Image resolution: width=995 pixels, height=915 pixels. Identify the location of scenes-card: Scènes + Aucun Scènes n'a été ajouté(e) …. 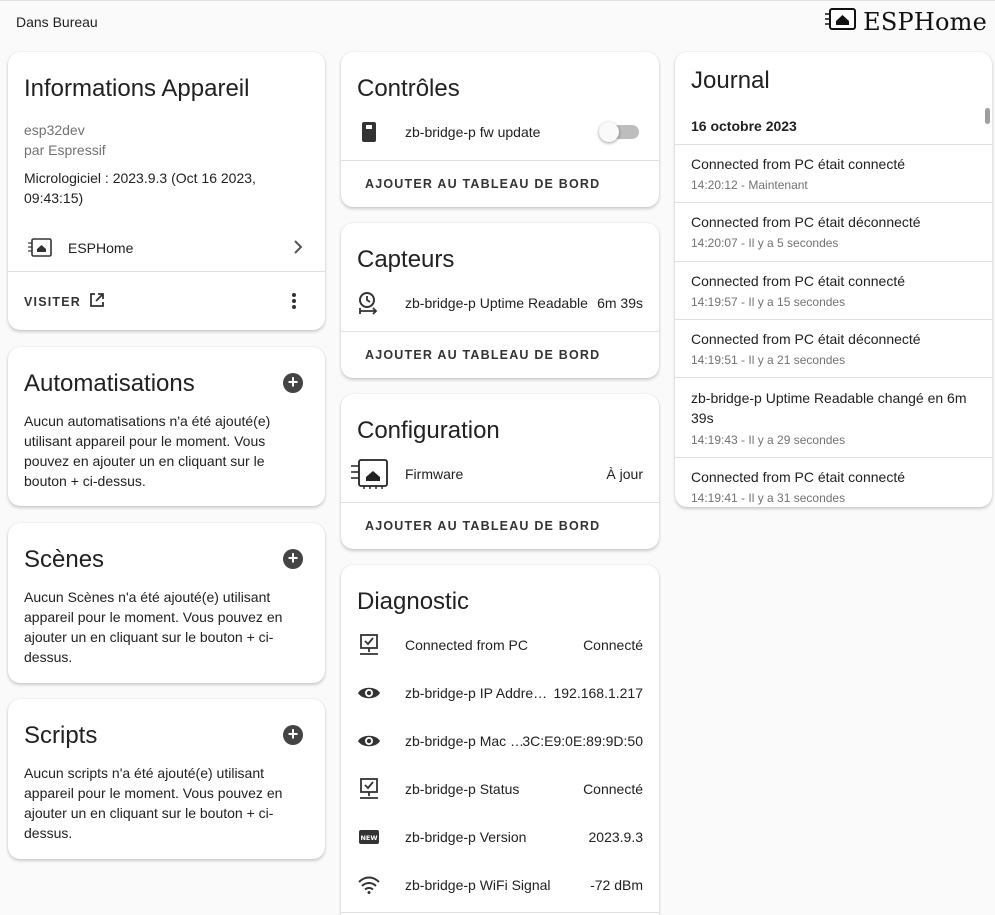
(166, 603).